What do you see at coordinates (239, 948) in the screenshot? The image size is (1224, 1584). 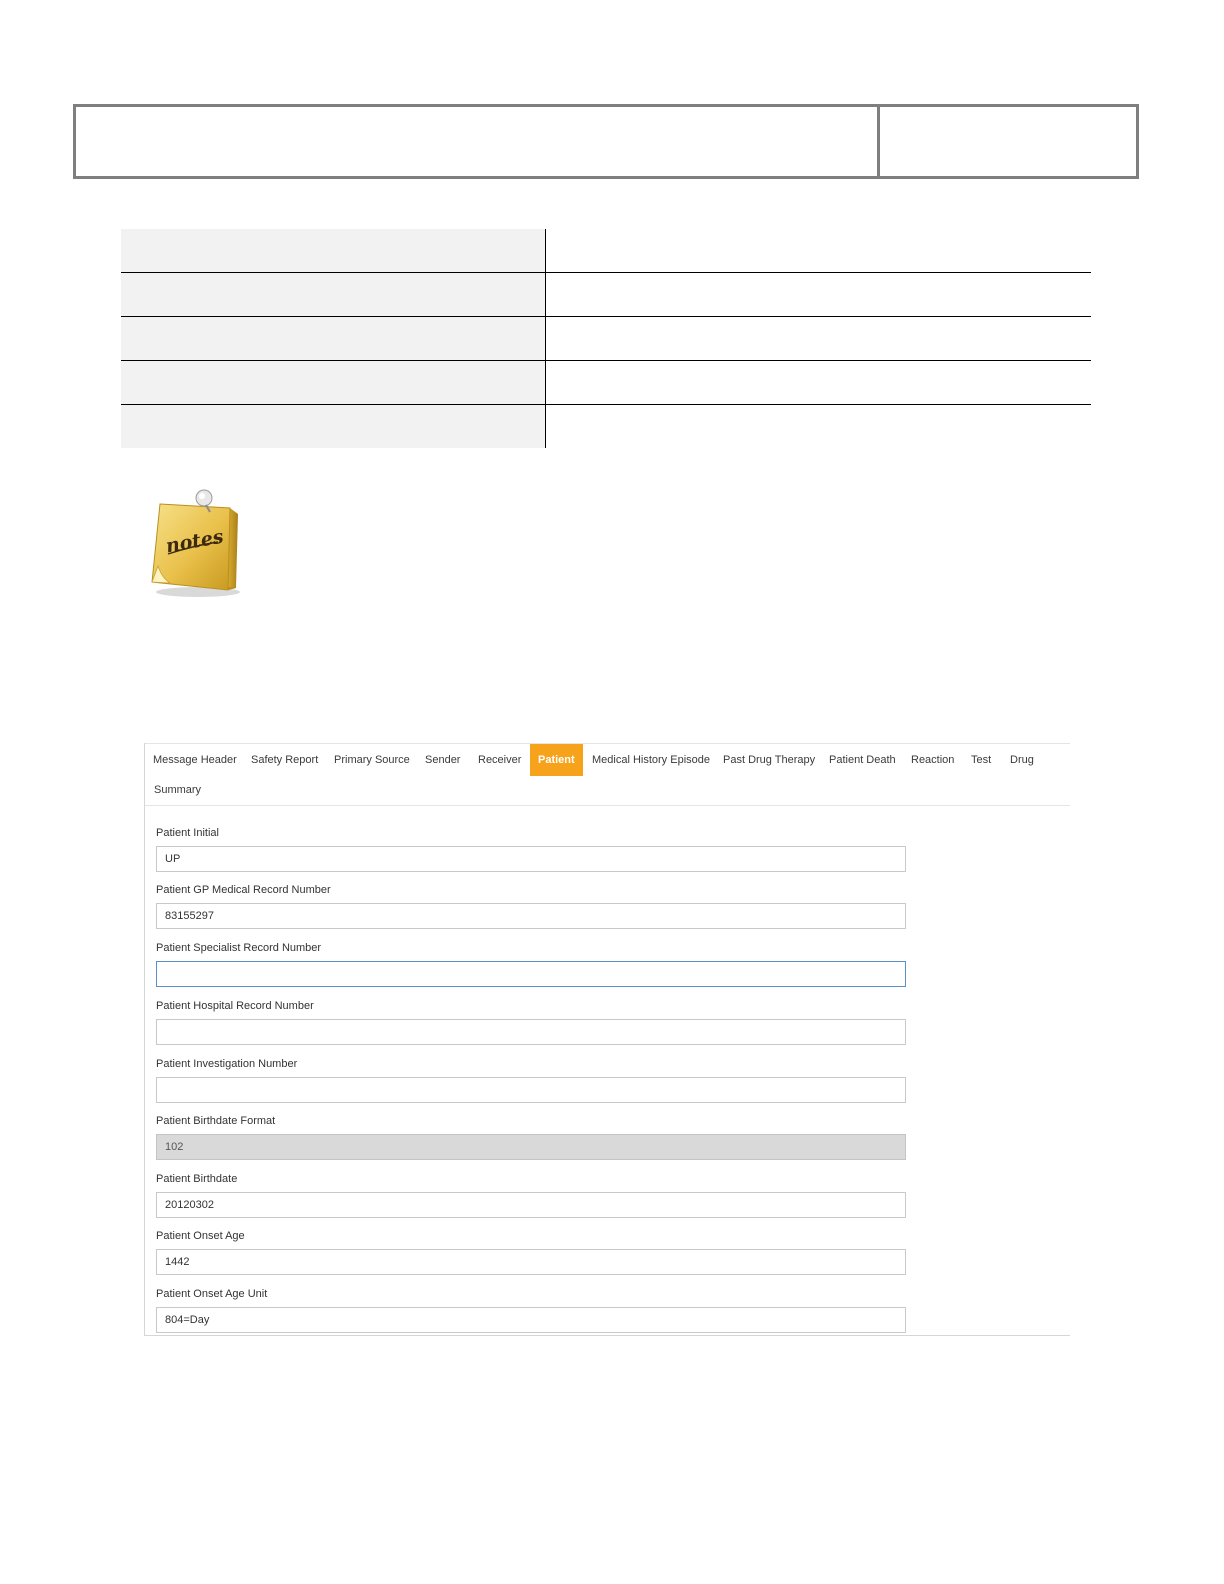 I see `patient-specialist-record-label: Patient Specialist Record Number` at bounding box center [239, 948].